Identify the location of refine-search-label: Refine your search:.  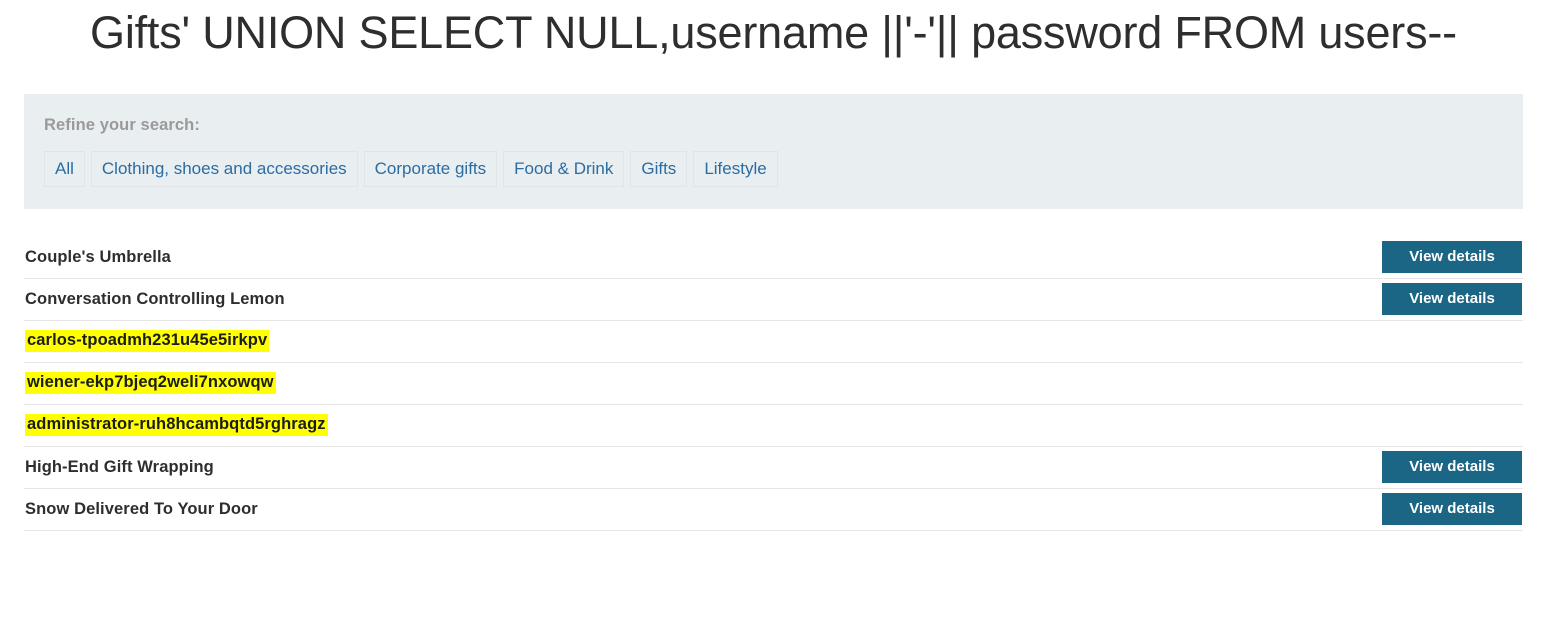
(122, 124).